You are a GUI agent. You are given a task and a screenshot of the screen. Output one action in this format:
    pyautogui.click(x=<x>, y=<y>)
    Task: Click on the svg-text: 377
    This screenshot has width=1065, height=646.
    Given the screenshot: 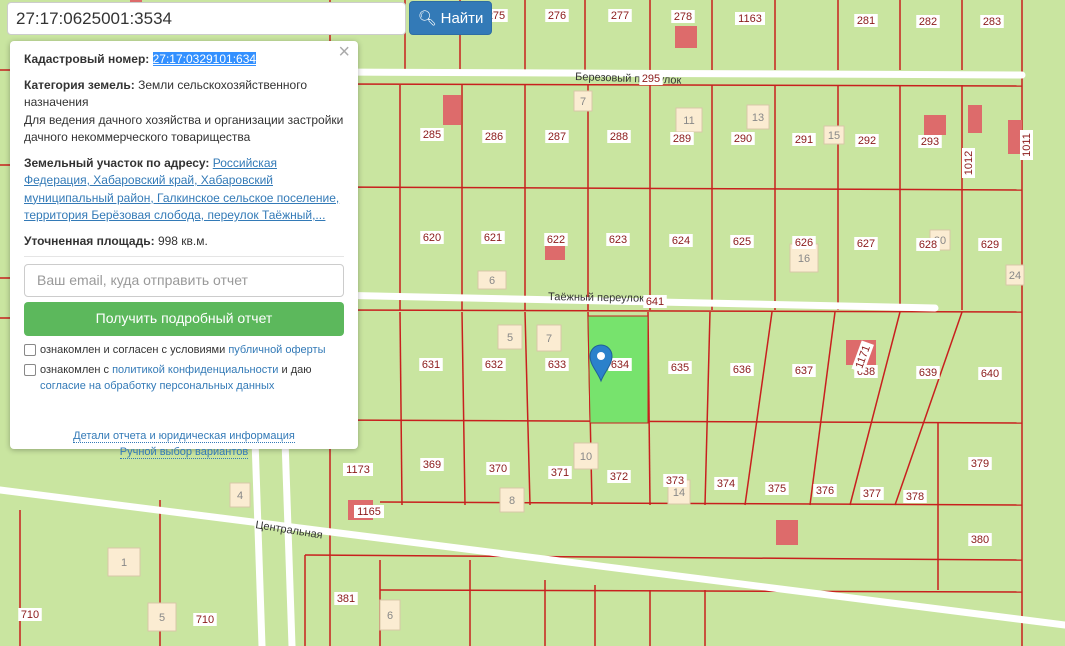 What is the action you would take?
    pyautogui.click(x=872, y=494)
    